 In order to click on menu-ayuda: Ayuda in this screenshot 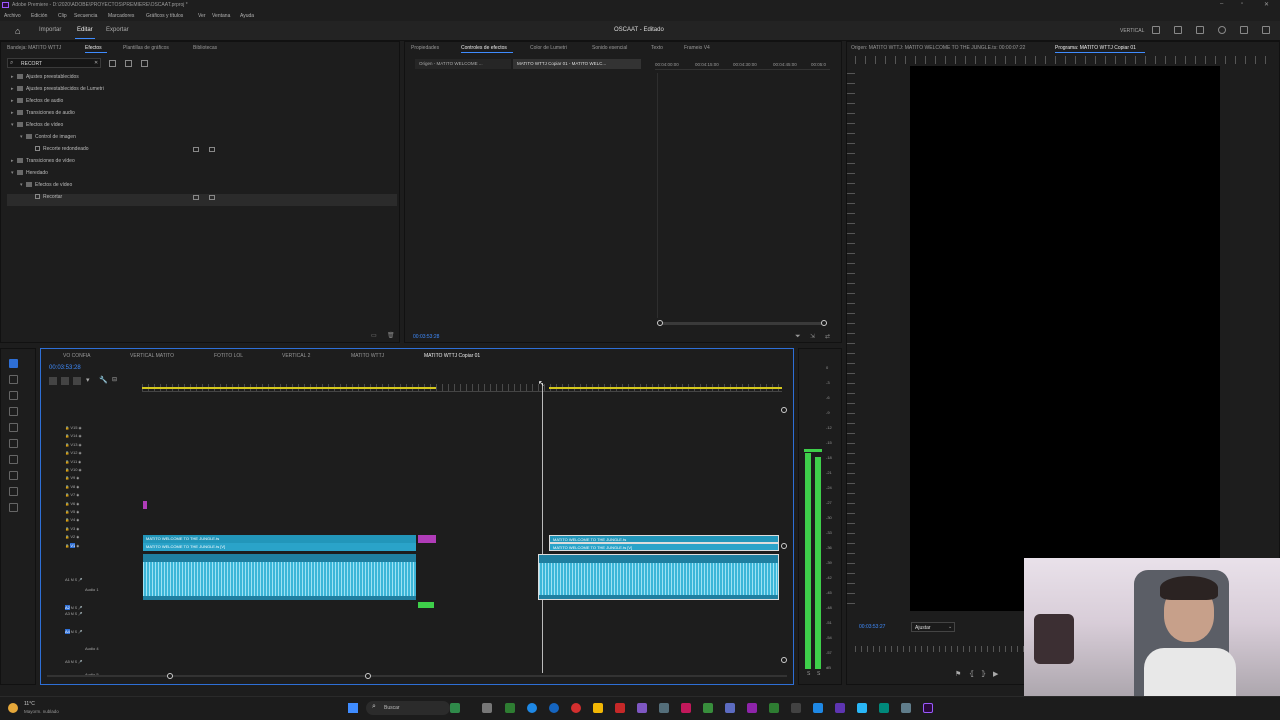, I will do `click(247, 16)`.